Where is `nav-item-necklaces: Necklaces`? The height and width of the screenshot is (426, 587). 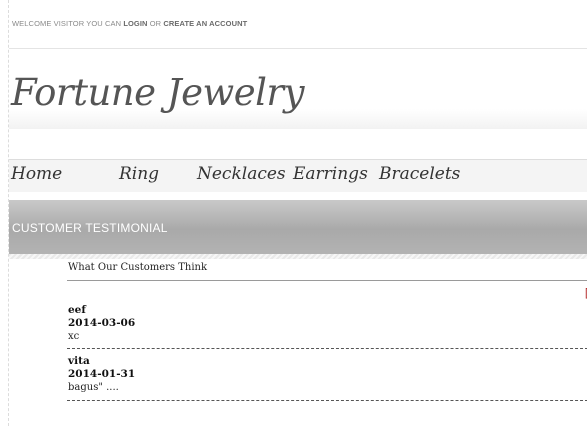 nav-item-necklaces: Necklaces is located at coordinates (241, 174).